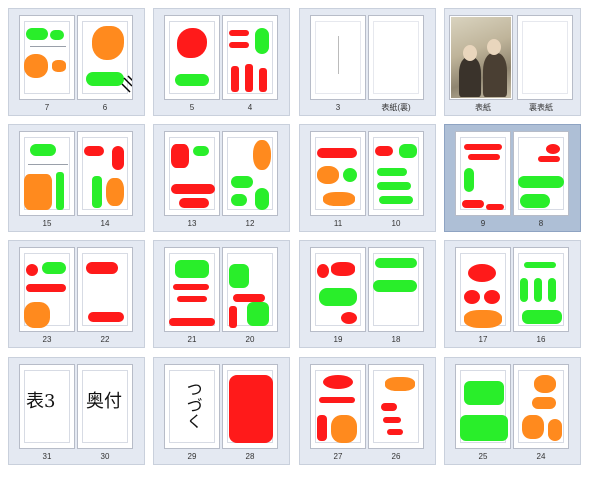  I want to click on handwriting-p29: つづく, so click(193, 405).